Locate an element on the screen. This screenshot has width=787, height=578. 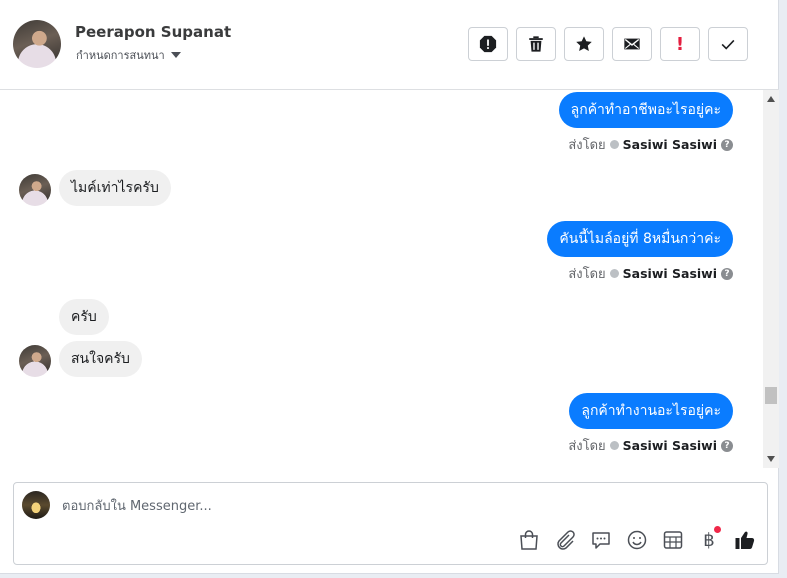
header-actions: ! is located at coordinates (608, 44).